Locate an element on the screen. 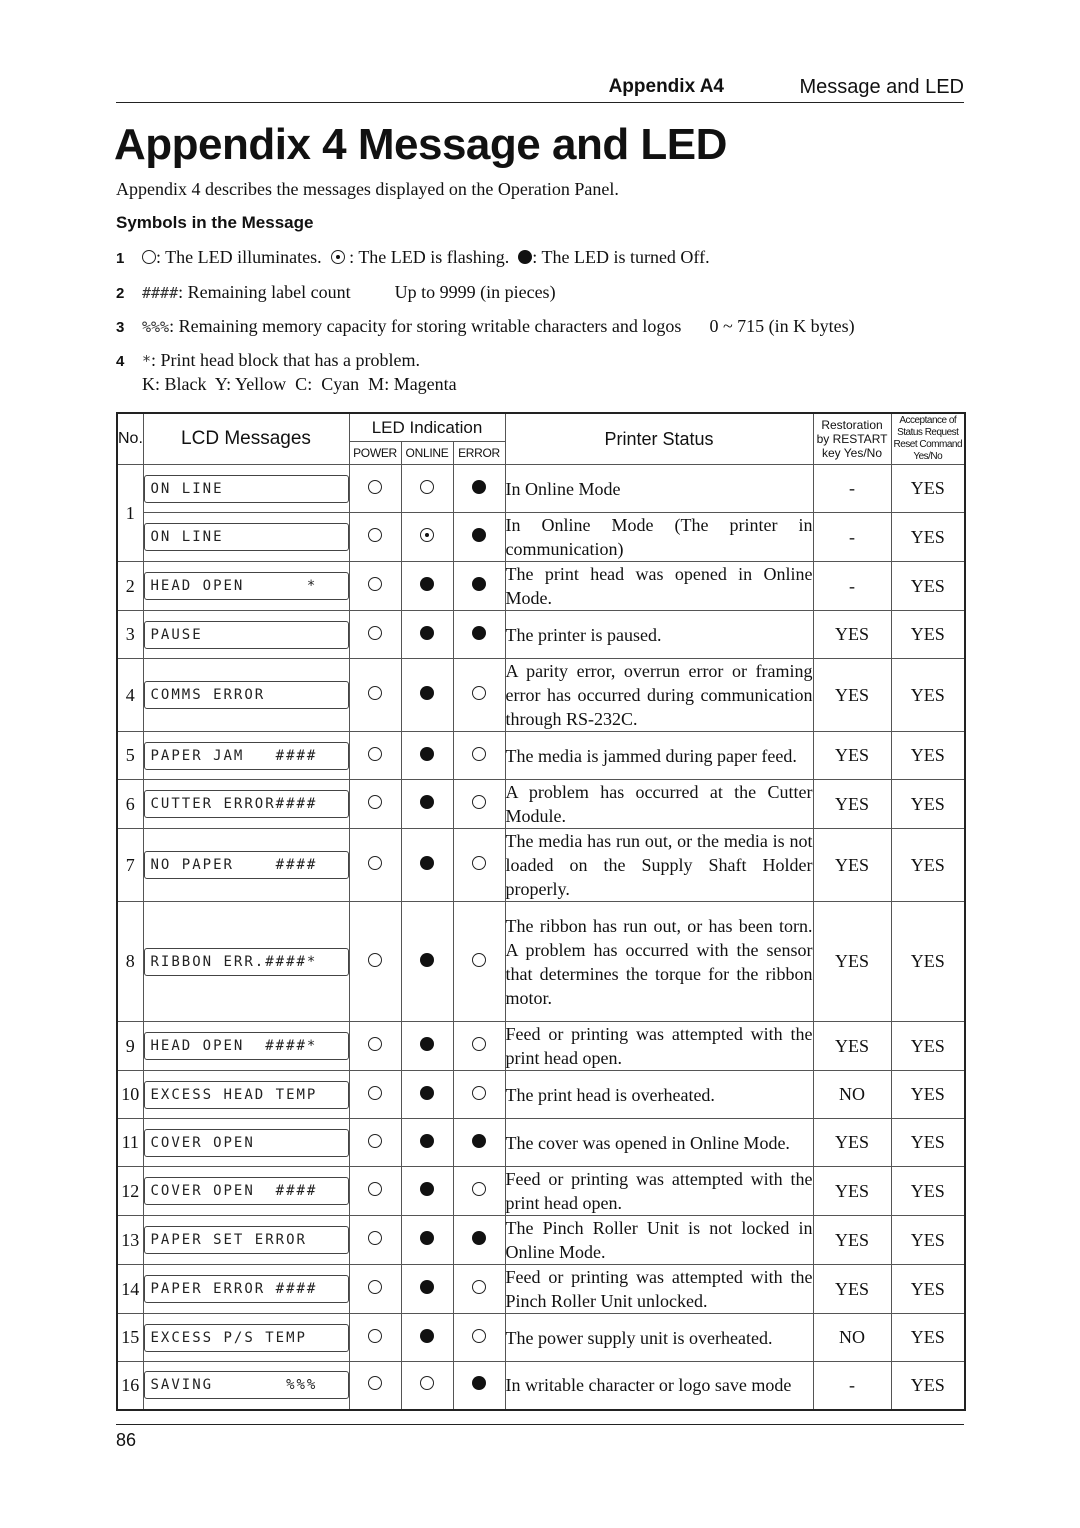 The height and width of the screenshot is (1528, 1080). symbol-glyph: %%% is located at coordinates (156, 327).